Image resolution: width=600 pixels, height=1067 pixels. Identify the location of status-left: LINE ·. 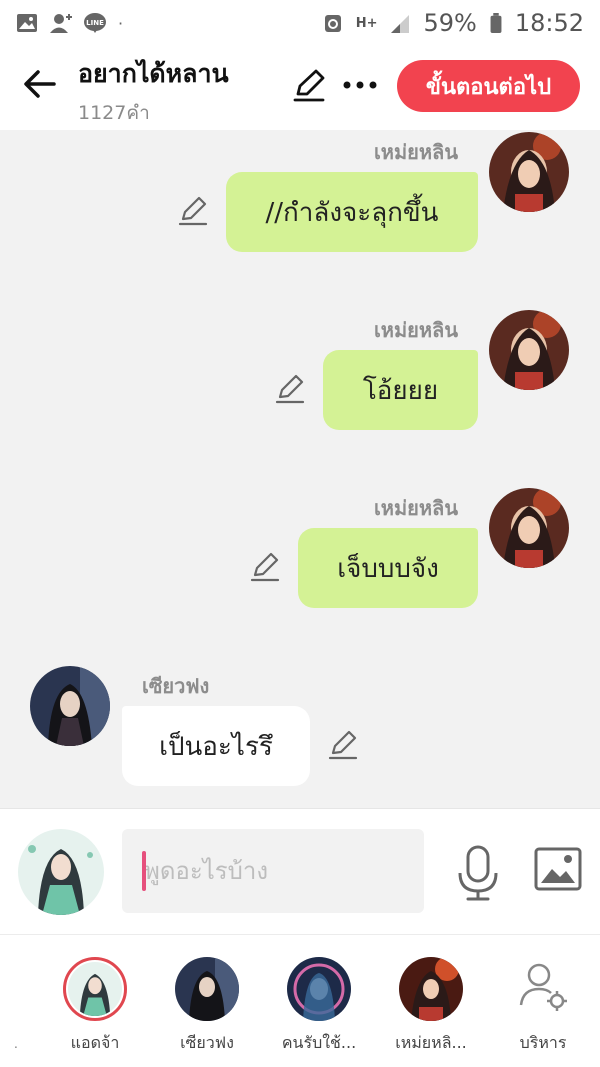
(69, 23).